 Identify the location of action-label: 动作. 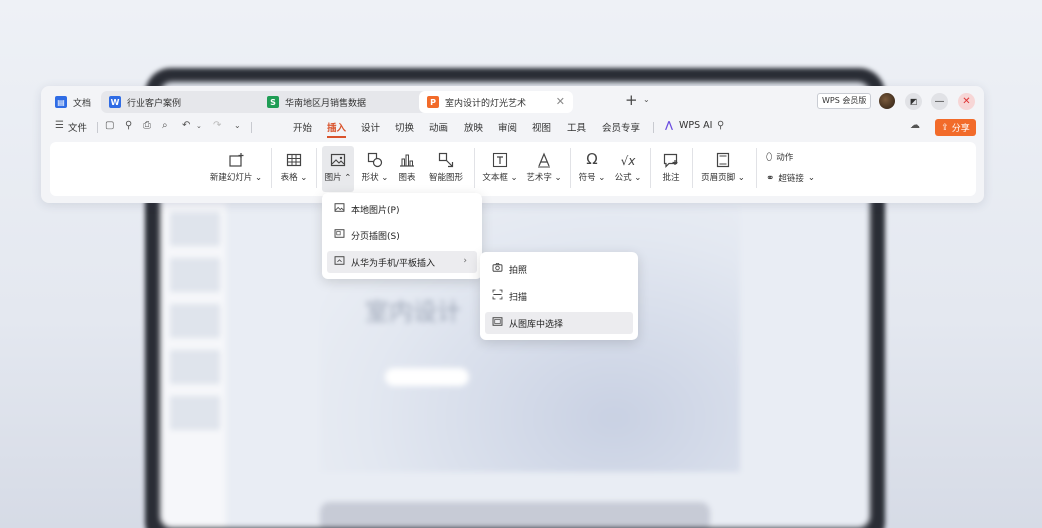
(785, 158).